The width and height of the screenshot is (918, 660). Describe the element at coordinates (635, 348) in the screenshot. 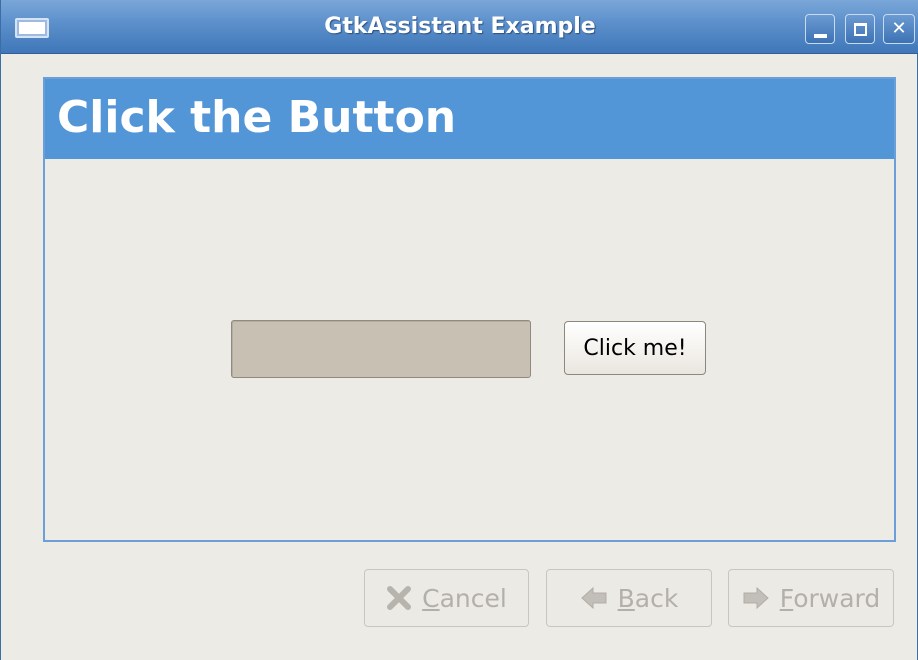

I see `click-me-button: Click me!` at that location.